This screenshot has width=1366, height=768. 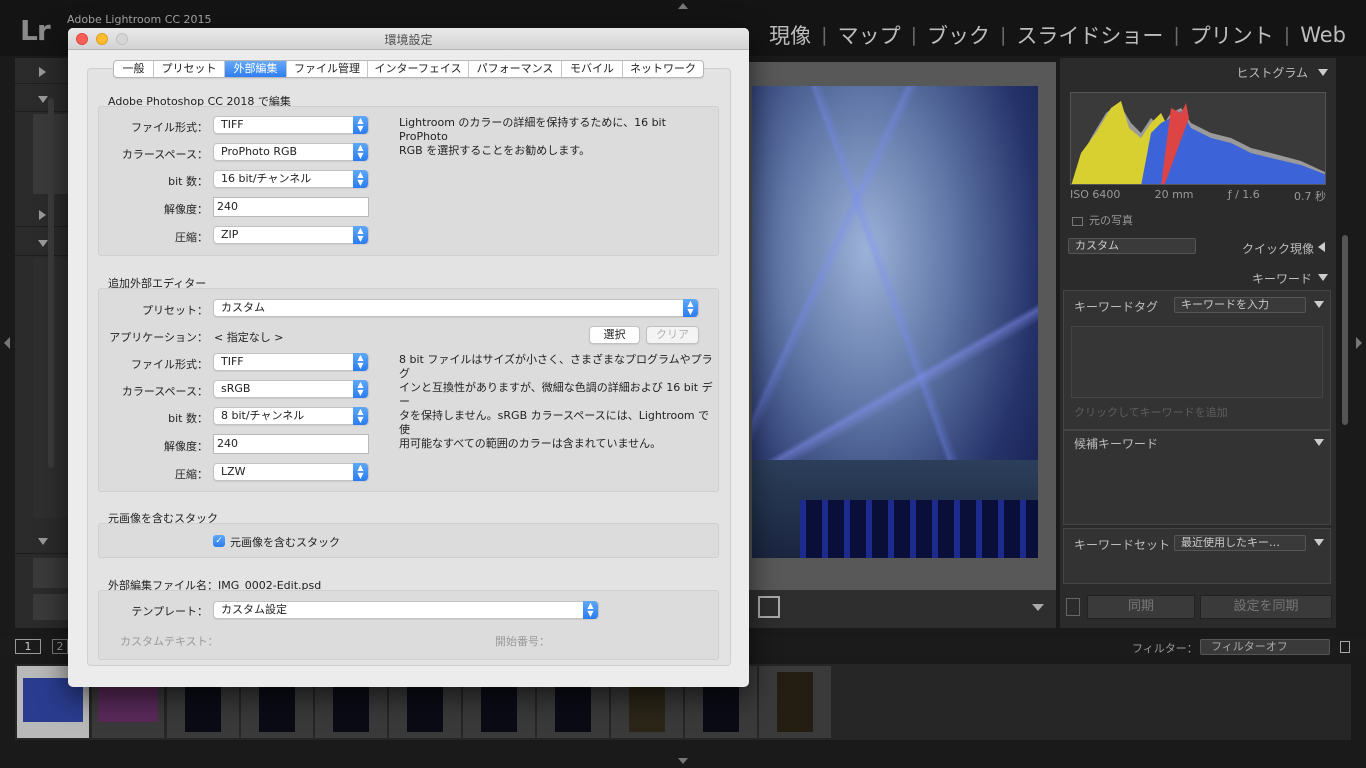 I want to click on module-develop: 現像, so click(x=790, y=35).